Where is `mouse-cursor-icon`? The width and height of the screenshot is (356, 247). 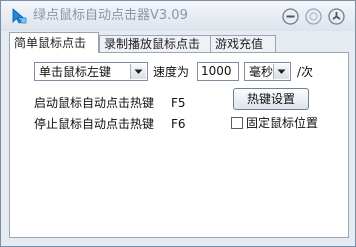 mouse-cursor-icon is located at coordinates (19, 16).